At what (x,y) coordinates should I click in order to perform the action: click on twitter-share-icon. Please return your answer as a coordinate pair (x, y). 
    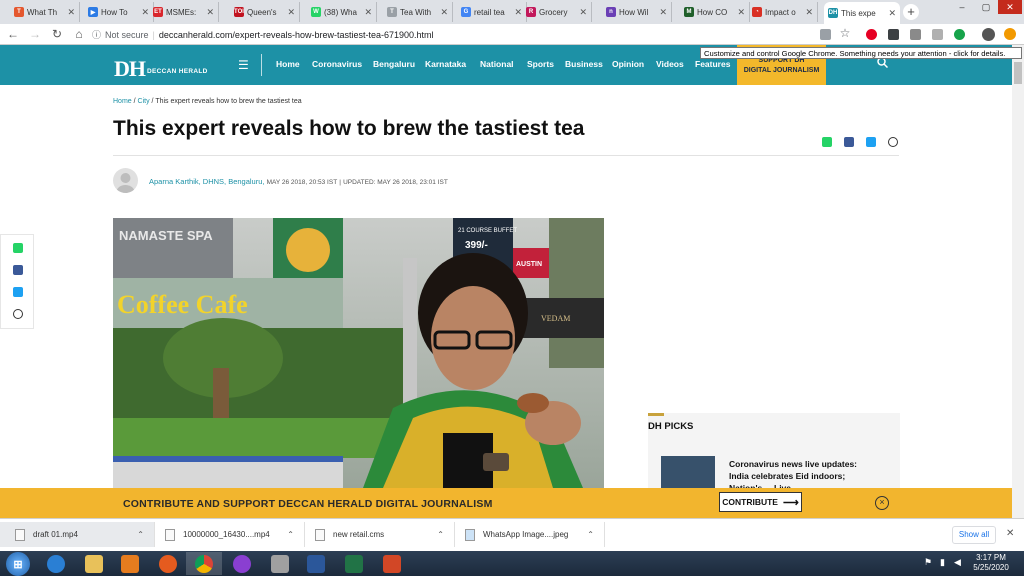
    Looking at the image, I should click on (871, 142).